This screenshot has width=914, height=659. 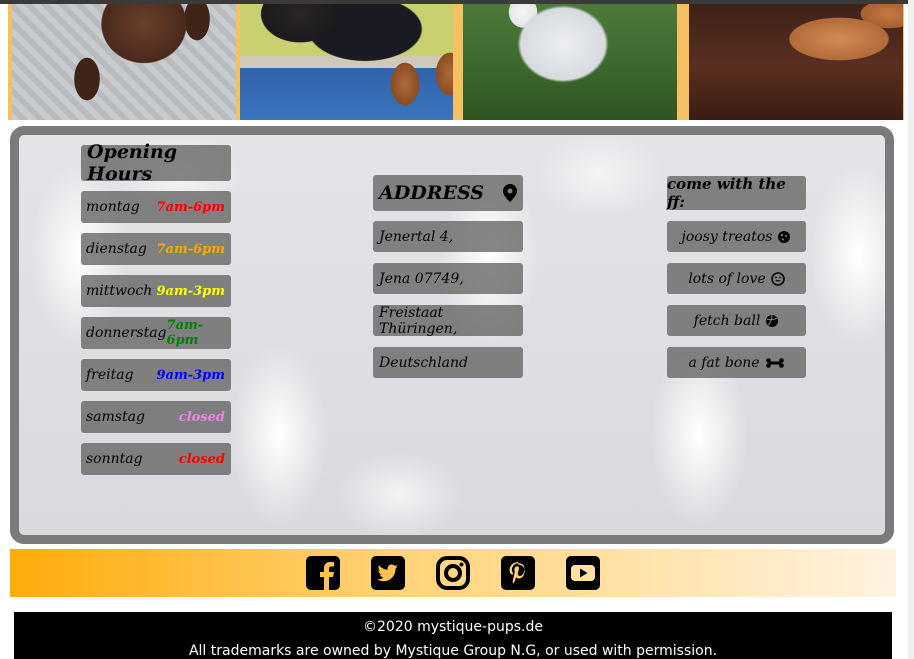 What do you see at coordinates (323, 573) in the screenshot?
I see `facebook-icon` at bounding box center [323, 573].